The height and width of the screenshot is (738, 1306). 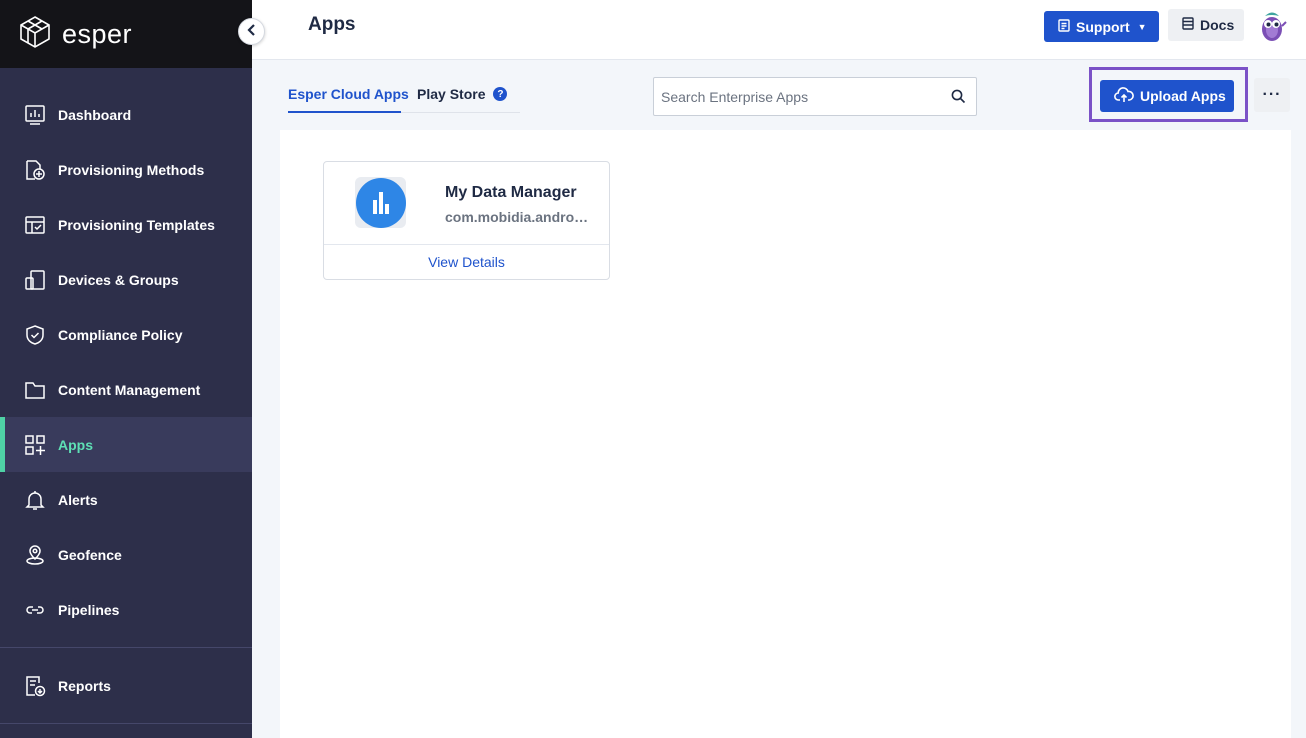 I want to click on dashboard-icon, so click(x=35, y=115).